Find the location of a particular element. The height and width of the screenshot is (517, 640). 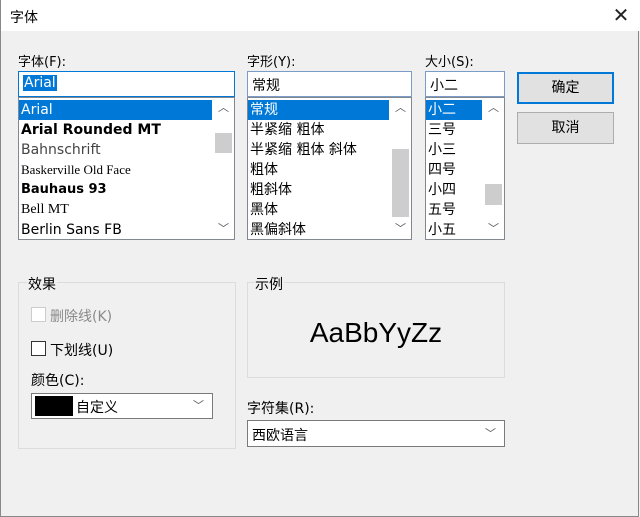

font-item-arial: Arial is located at coordinates (115, 110).